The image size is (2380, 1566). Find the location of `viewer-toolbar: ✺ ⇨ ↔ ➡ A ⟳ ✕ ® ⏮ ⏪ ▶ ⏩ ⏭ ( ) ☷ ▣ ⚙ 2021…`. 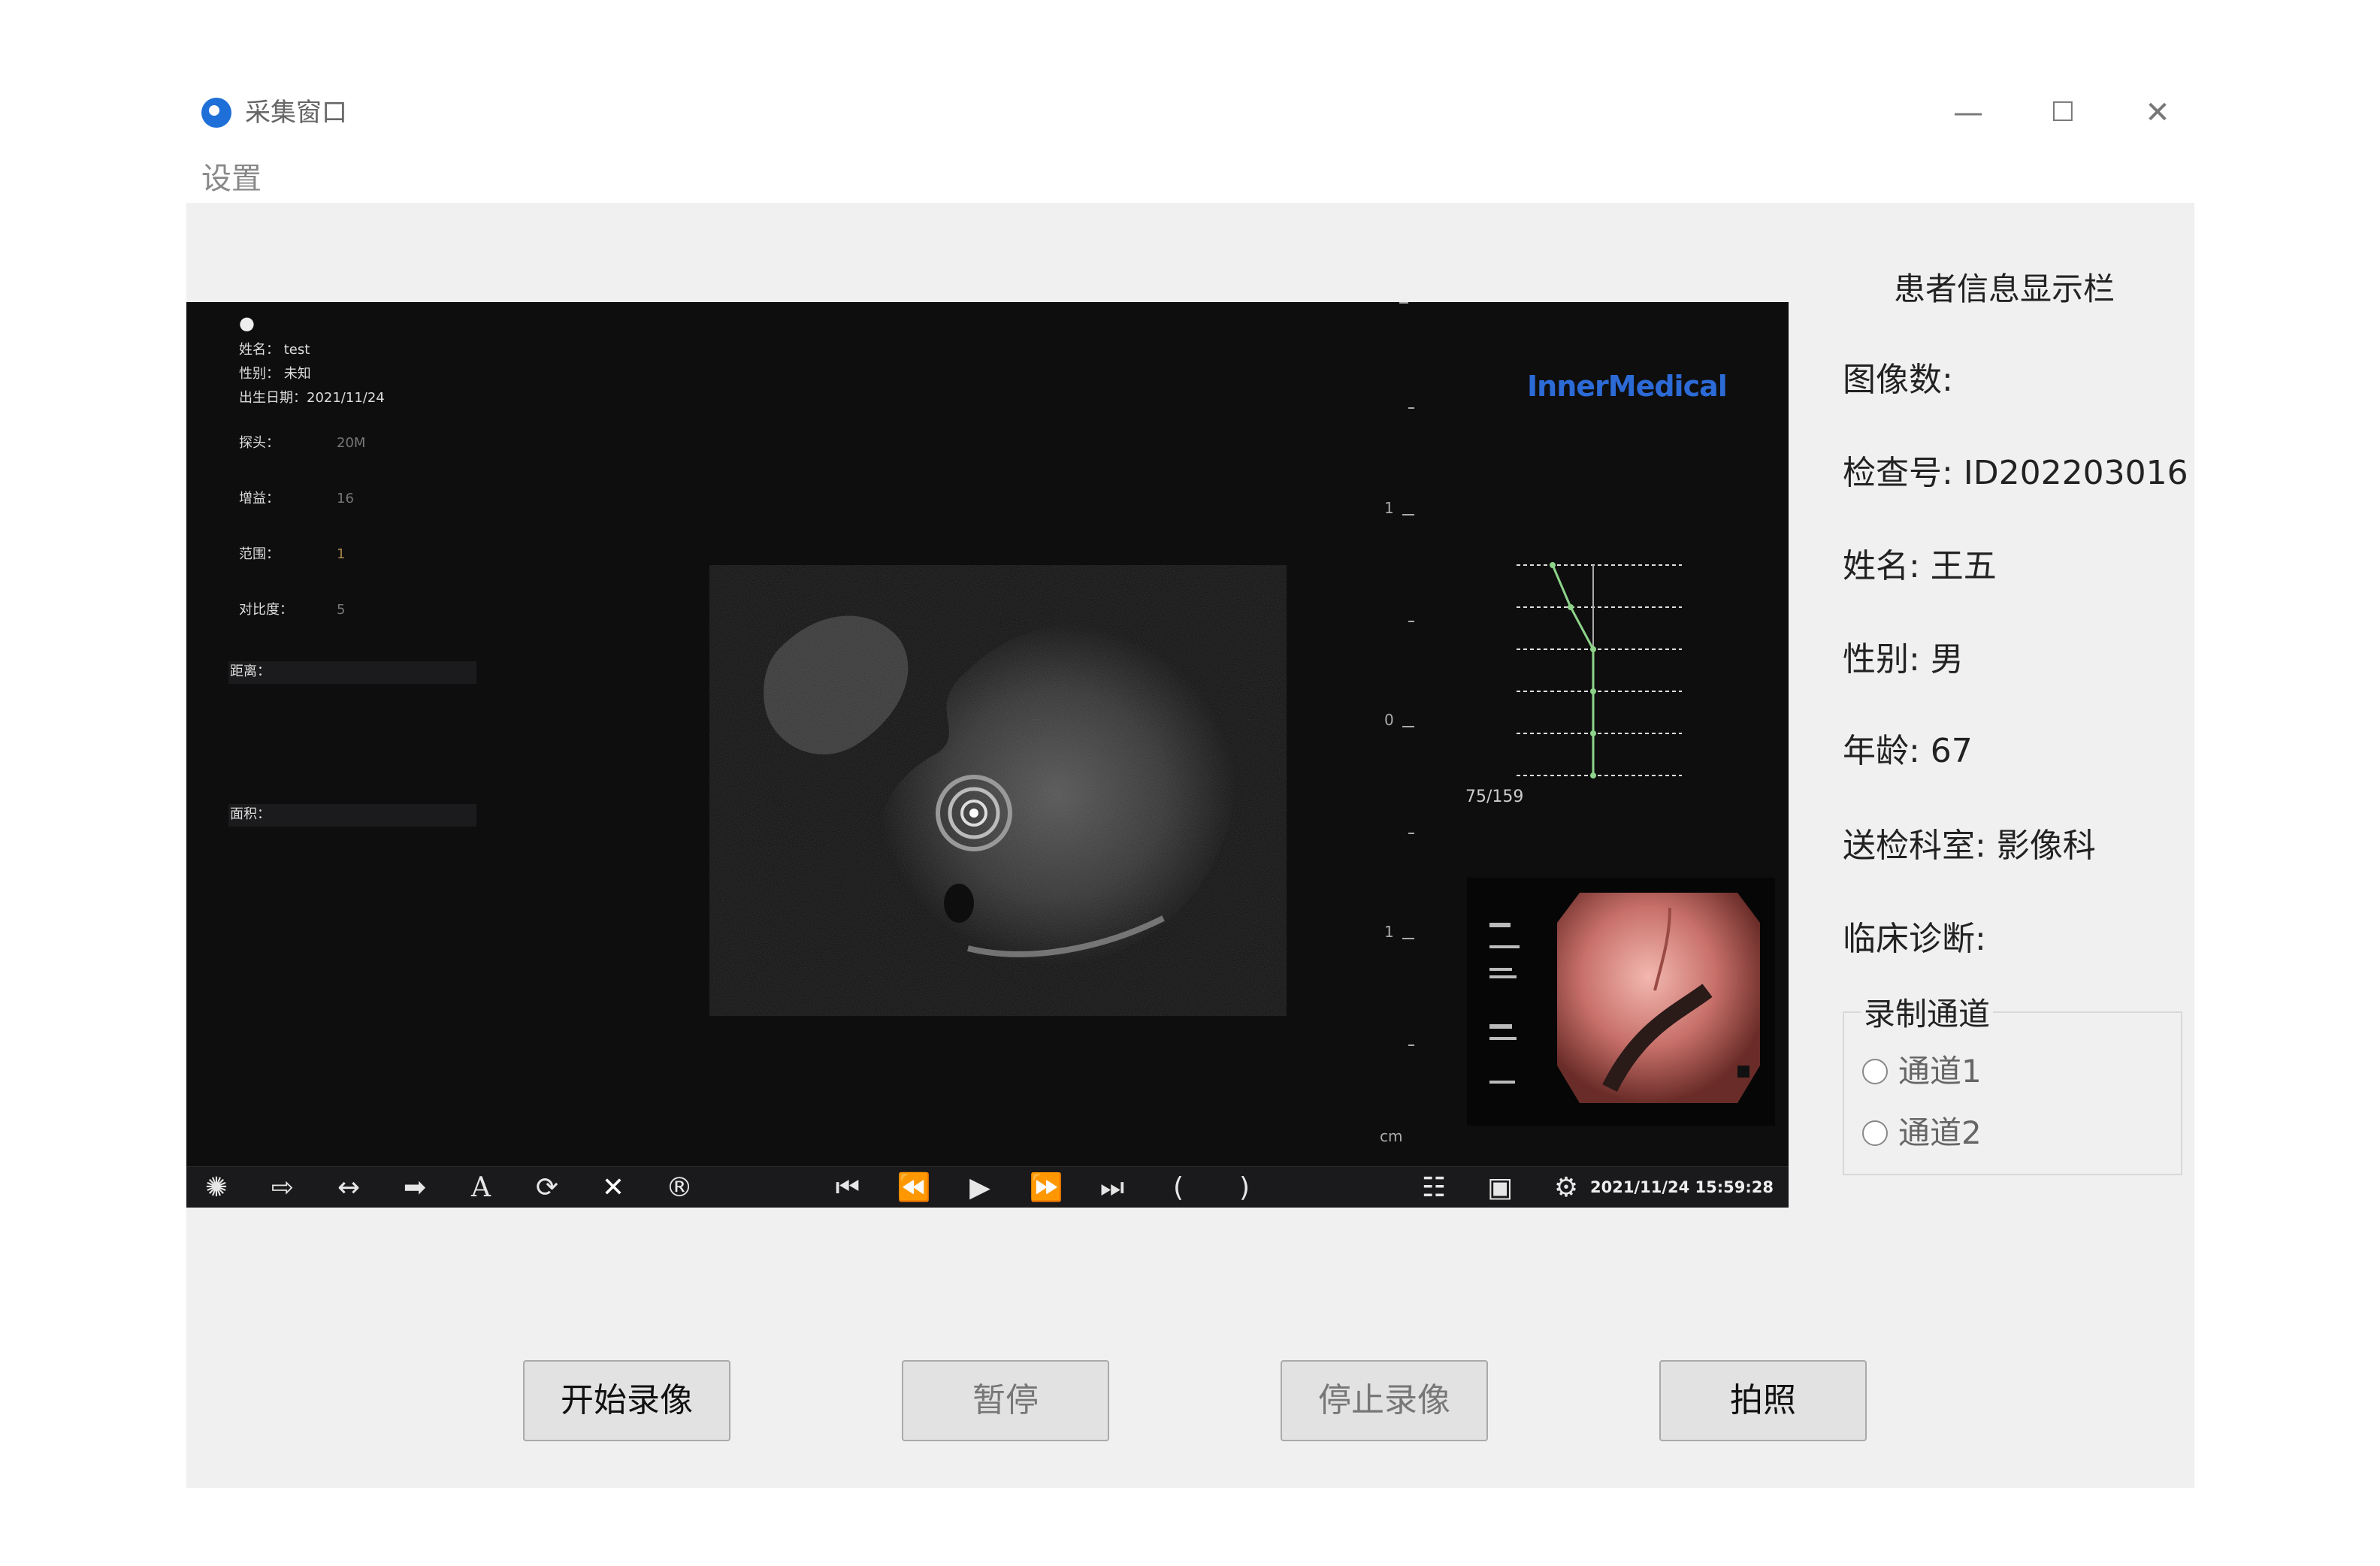

viewer-toolbar: ✺ ⇨ ↔ ➡ A ⟳ ✕ ® ⏮ ⏪ ▶ ⏩ ⏭ ( ) ☷ ▣ ⚙ 2021… is located at coordinates (987, 1187).